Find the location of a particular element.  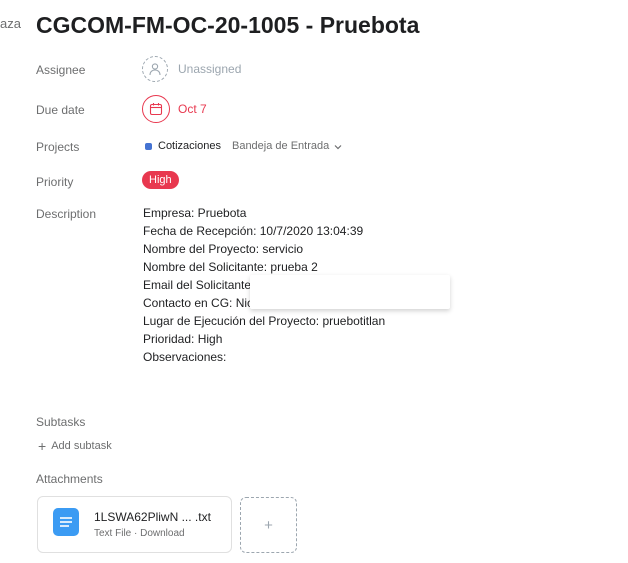

description-line: Nombre del Proyecto: servicio is located at coordinates (223, 249).